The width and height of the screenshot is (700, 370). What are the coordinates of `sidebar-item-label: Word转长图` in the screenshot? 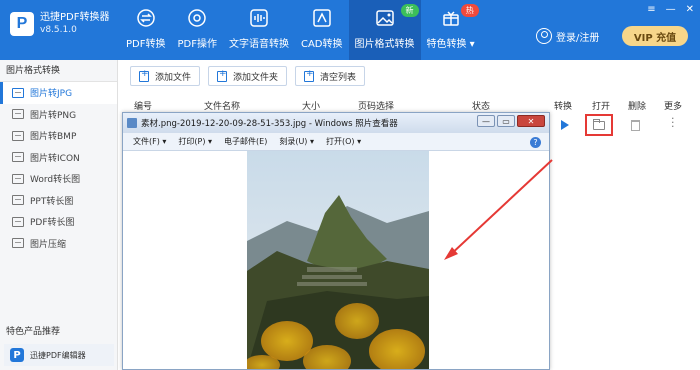 It's located at (55, 180).